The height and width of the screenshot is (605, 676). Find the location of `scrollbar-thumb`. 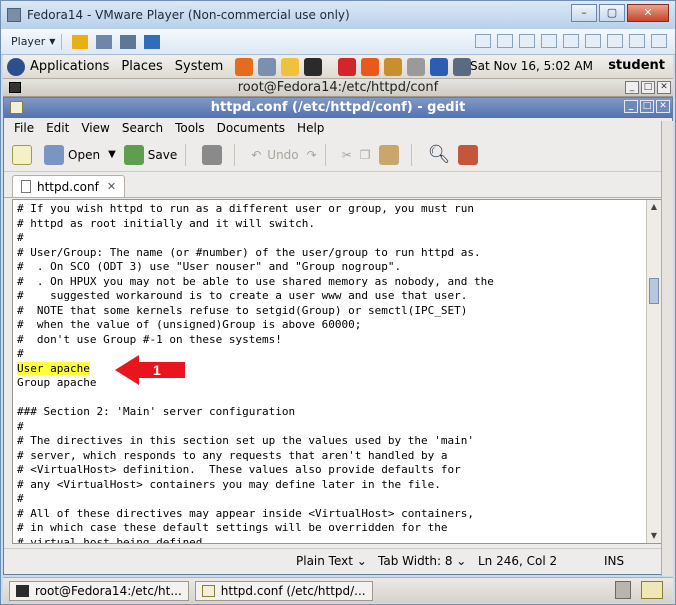

scrollbar-thumb is located at coordinates (654, 291).